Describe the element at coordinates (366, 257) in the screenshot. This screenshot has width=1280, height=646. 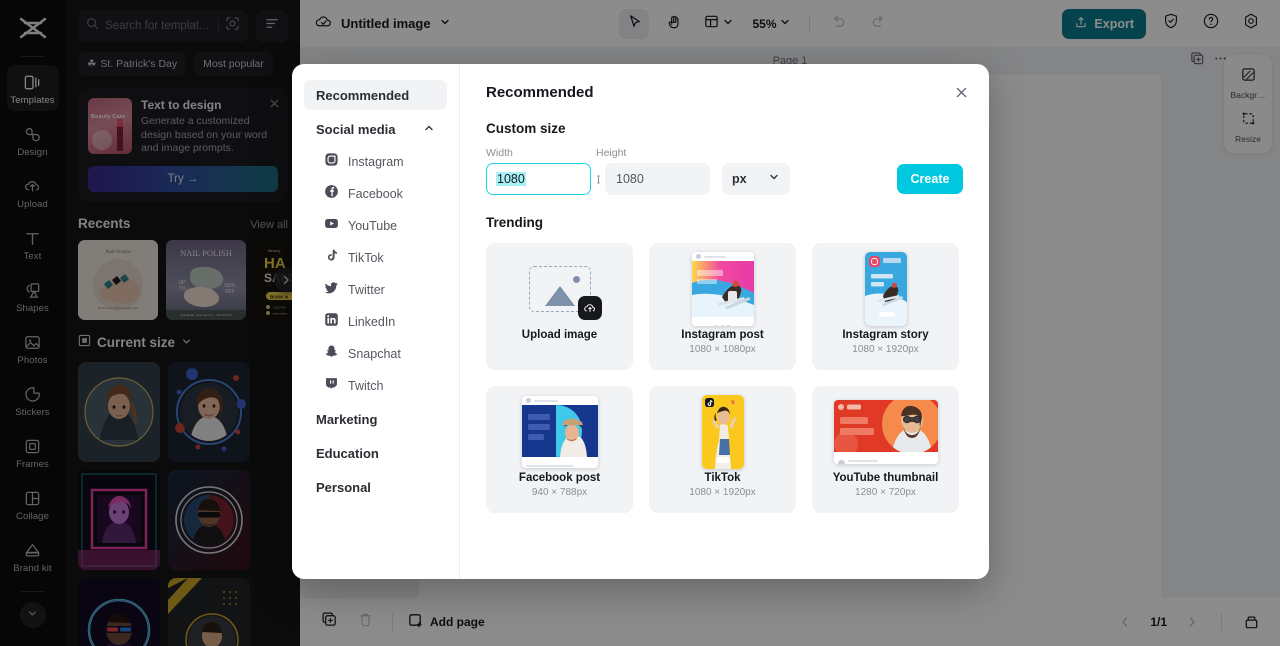
I see `modal-sidebar-item-label: TikTok` at that location.